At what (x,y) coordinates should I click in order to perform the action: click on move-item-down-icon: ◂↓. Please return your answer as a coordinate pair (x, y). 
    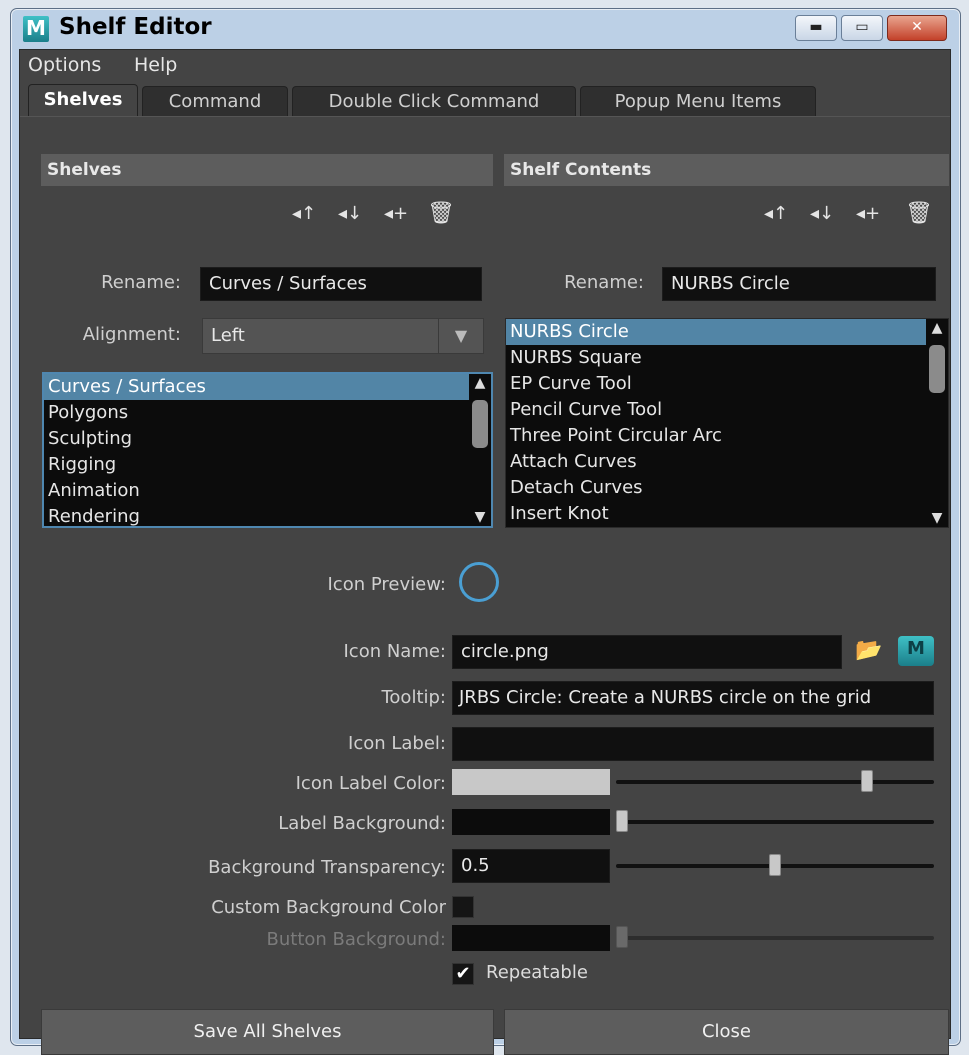
    Looking at the image, I should click on (822, 214).